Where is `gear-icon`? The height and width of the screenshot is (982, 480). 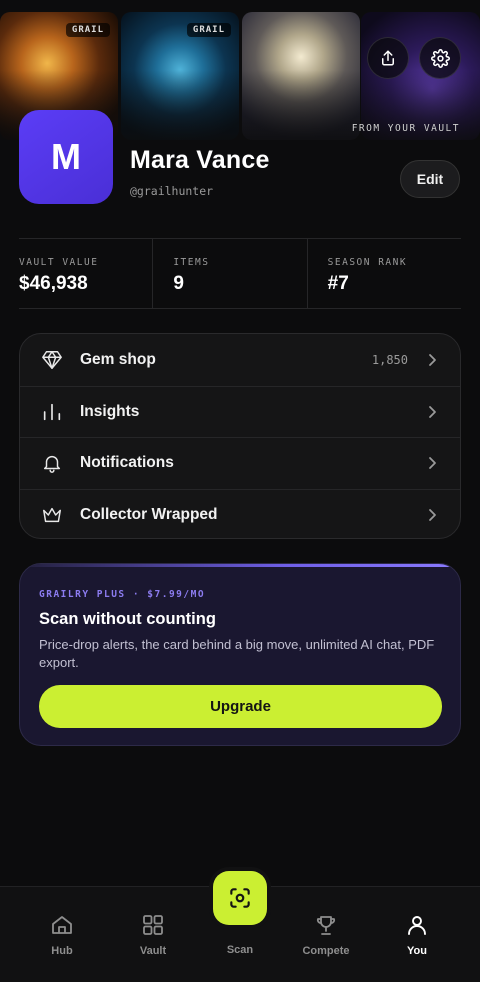 gear-icon is located at coordinates (440, 58).